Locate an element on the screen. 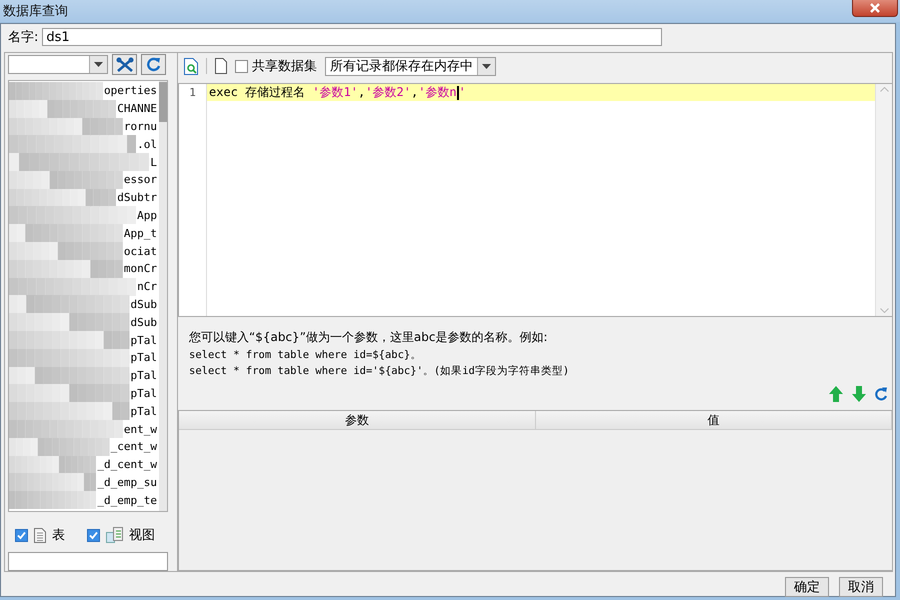 The image size is (900, 600). tree-item: ent_w is located at coordinates (140, 429).